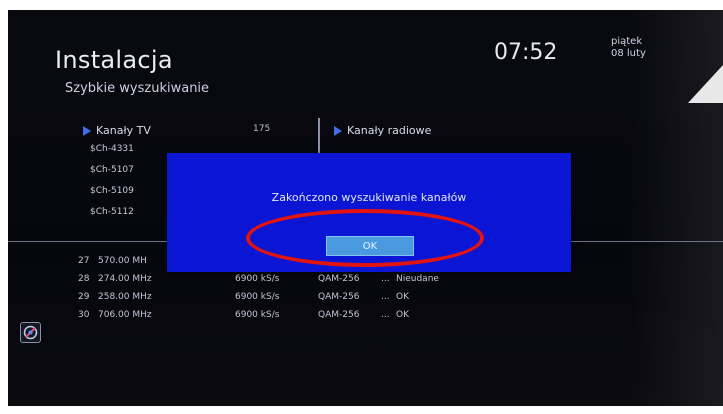 This screenshot has height=414, width=723. I want to click on day-month: 08 luty, so click(628, 53).